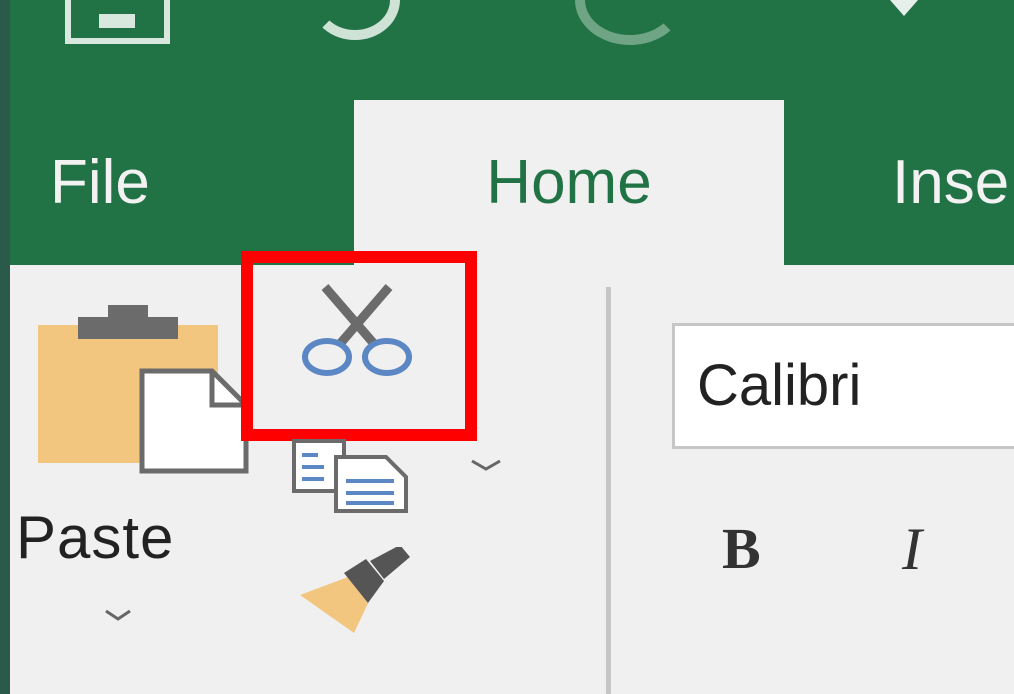  What do you see at coordinates (117, 22) in the screenshot?
I see `save-icon` at bounding box center [117, 22].